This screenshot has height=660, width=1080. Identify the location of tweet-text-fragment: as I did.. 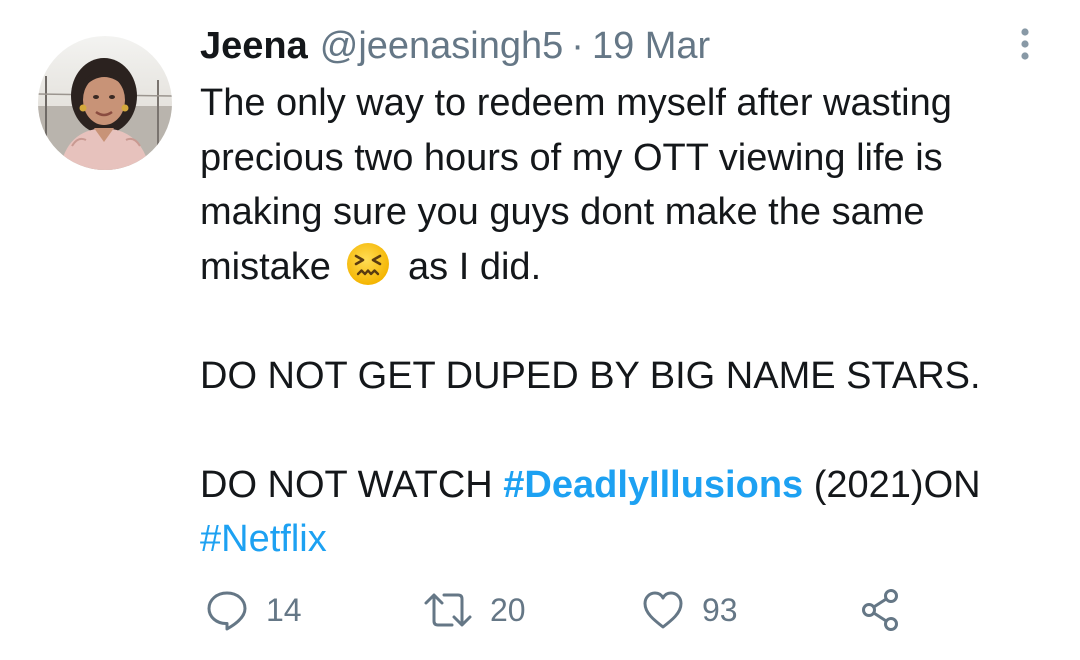
(475, 266).